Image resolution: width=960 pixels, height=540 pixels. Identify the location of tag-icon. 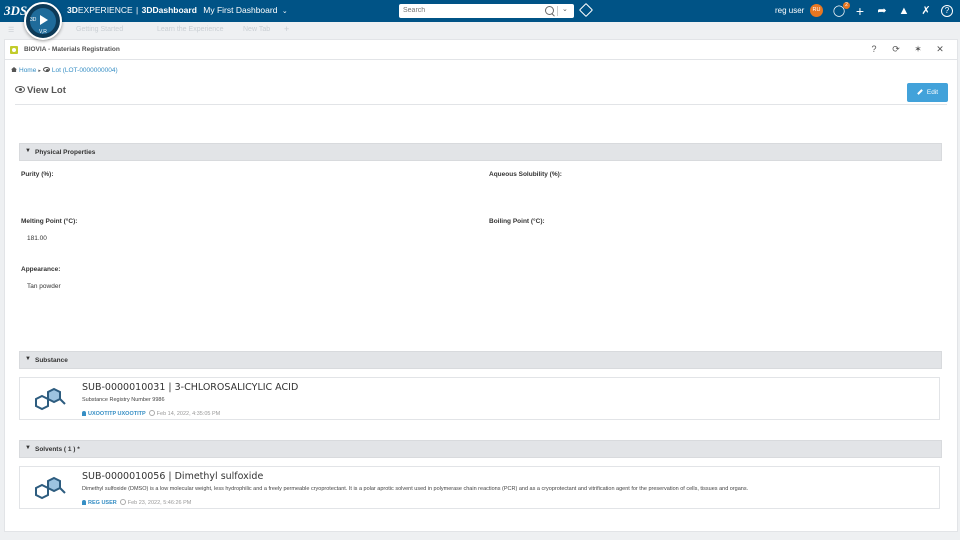
(586, 10).